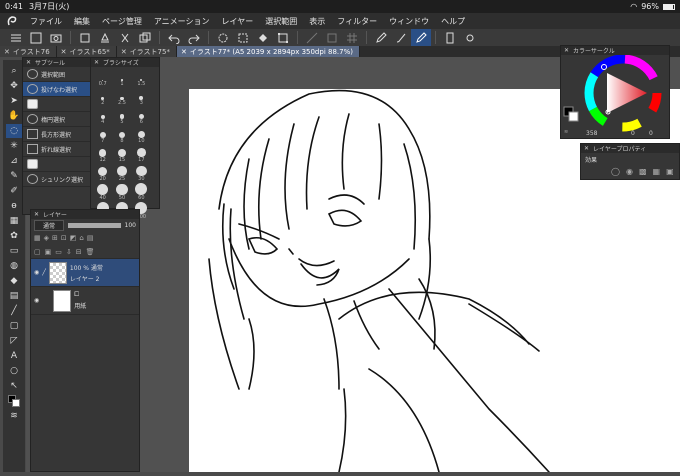 The image size is (680, 476). I want to click on menu-animation: アニメーション, so click(182, 21).